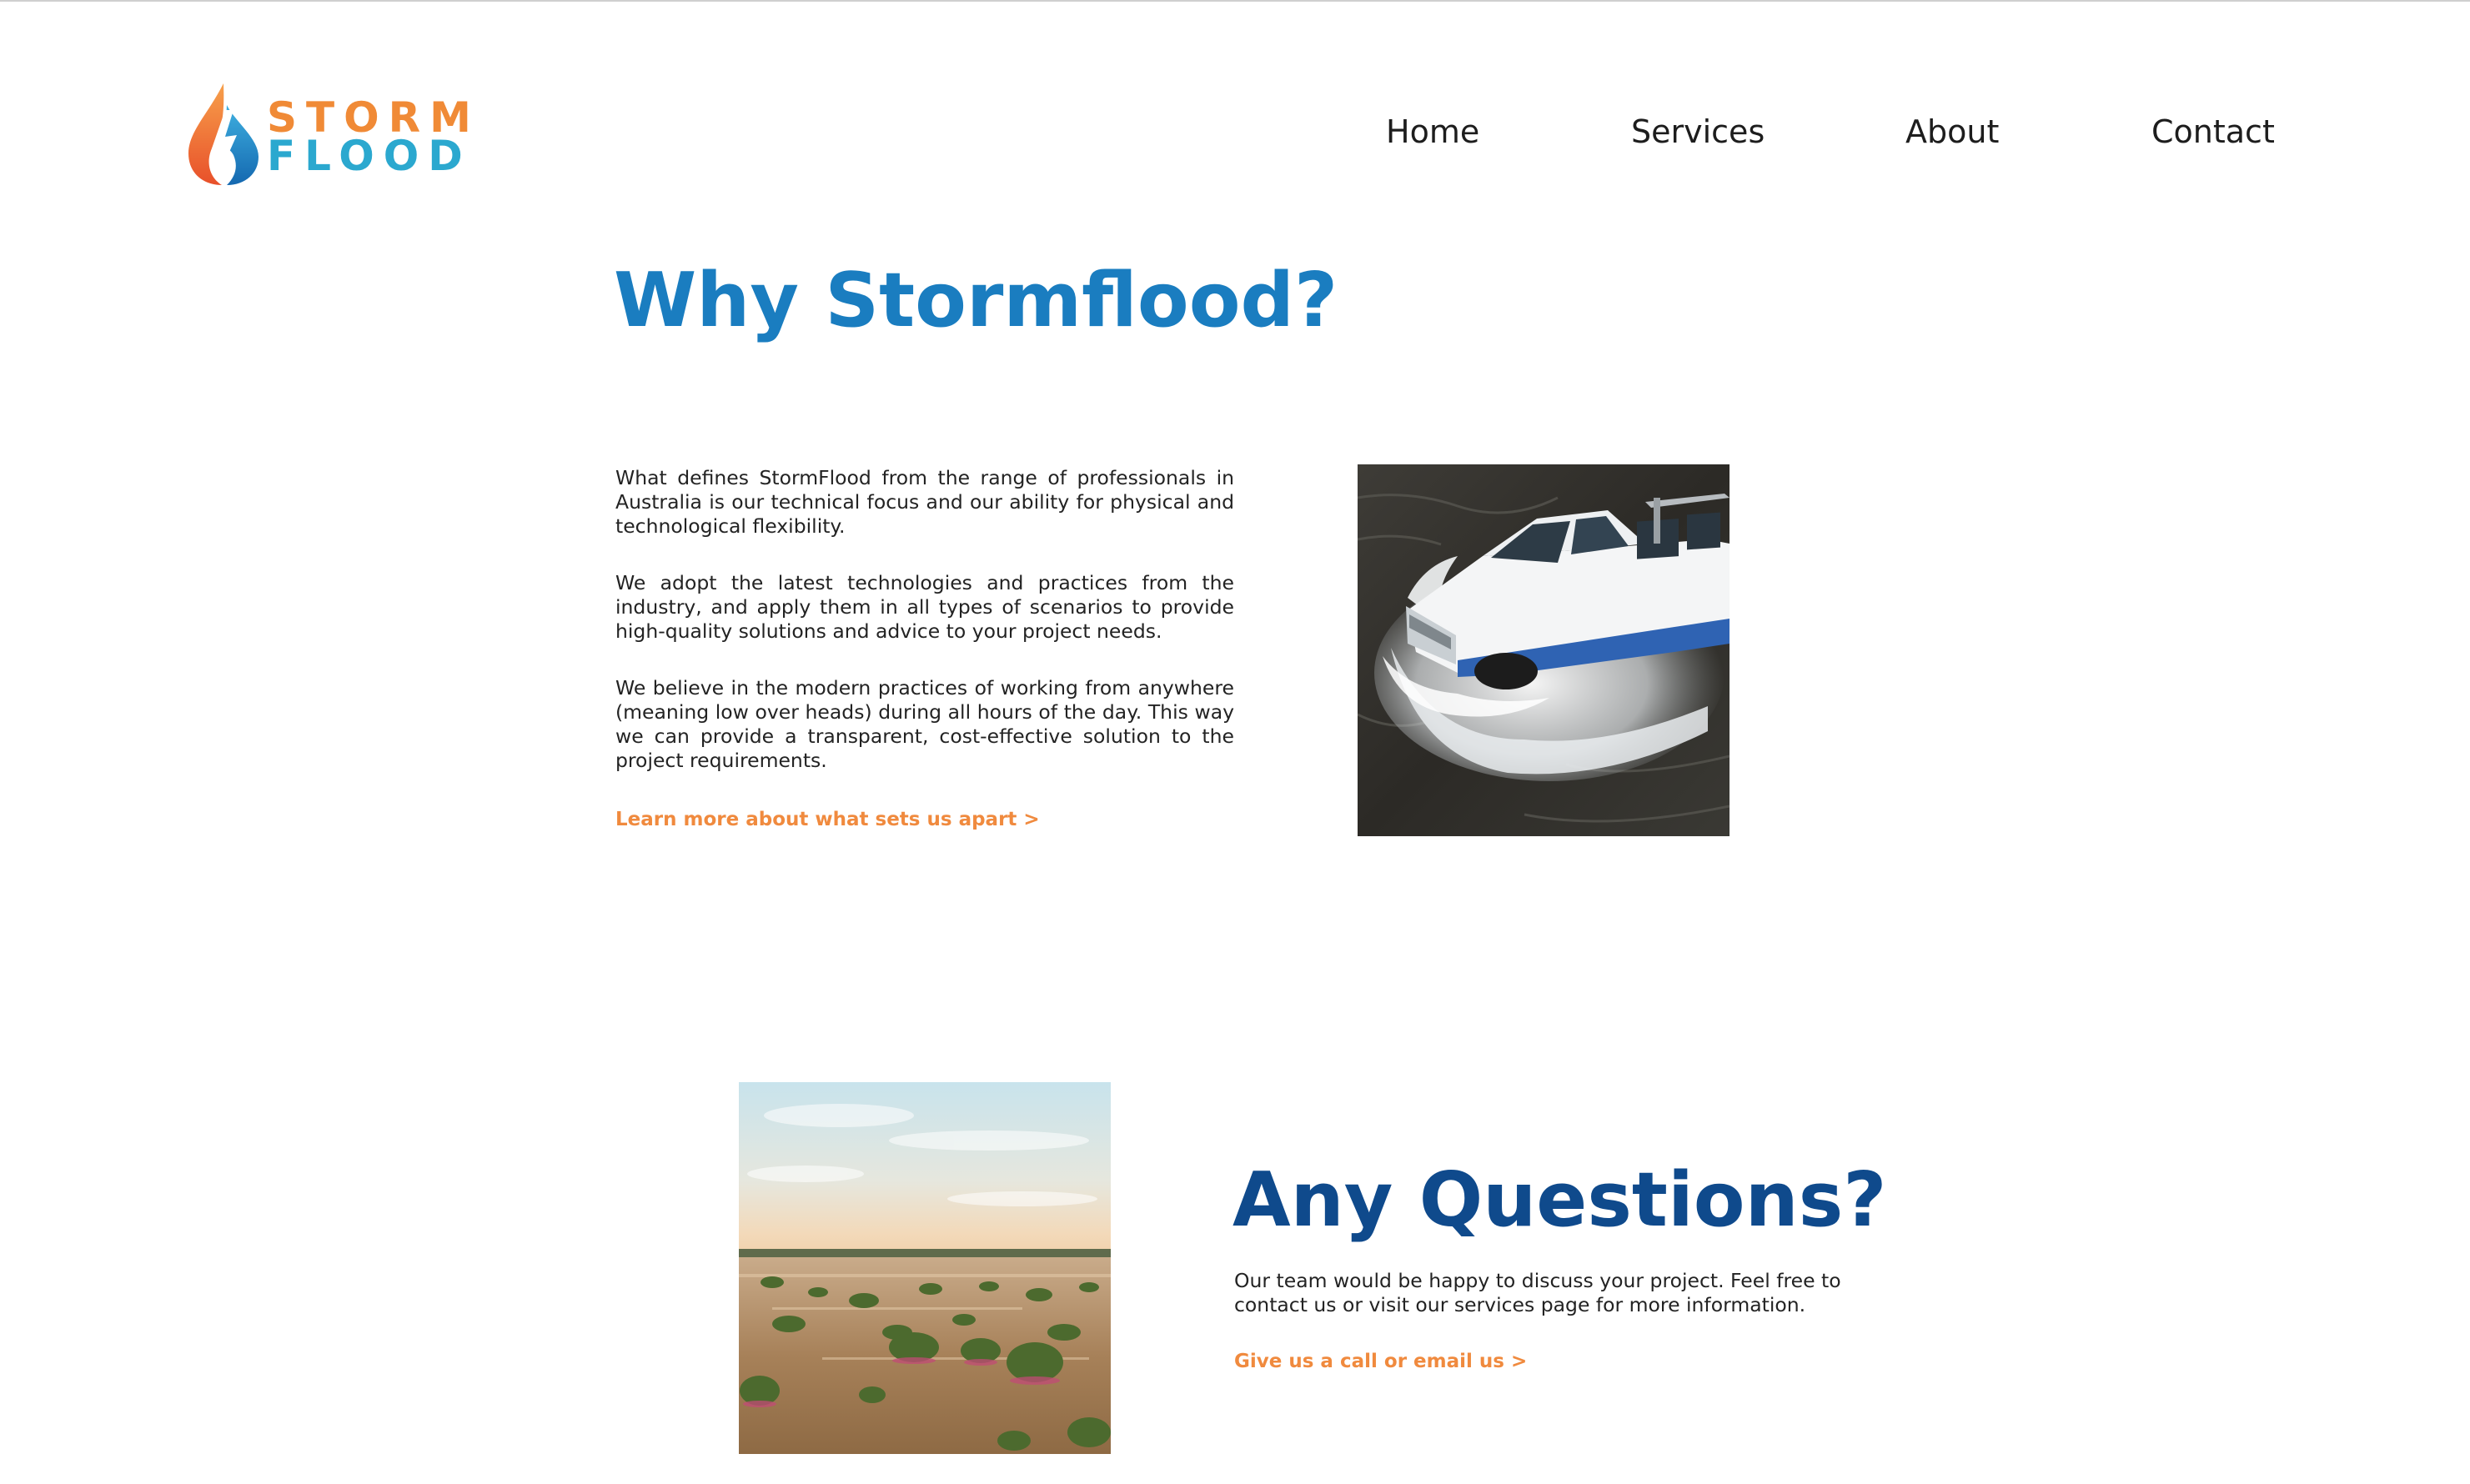 This screenshot has width=2470, height=1484. I want to click on stormflood-logo: STORM FLOOD, so click(346, 134).